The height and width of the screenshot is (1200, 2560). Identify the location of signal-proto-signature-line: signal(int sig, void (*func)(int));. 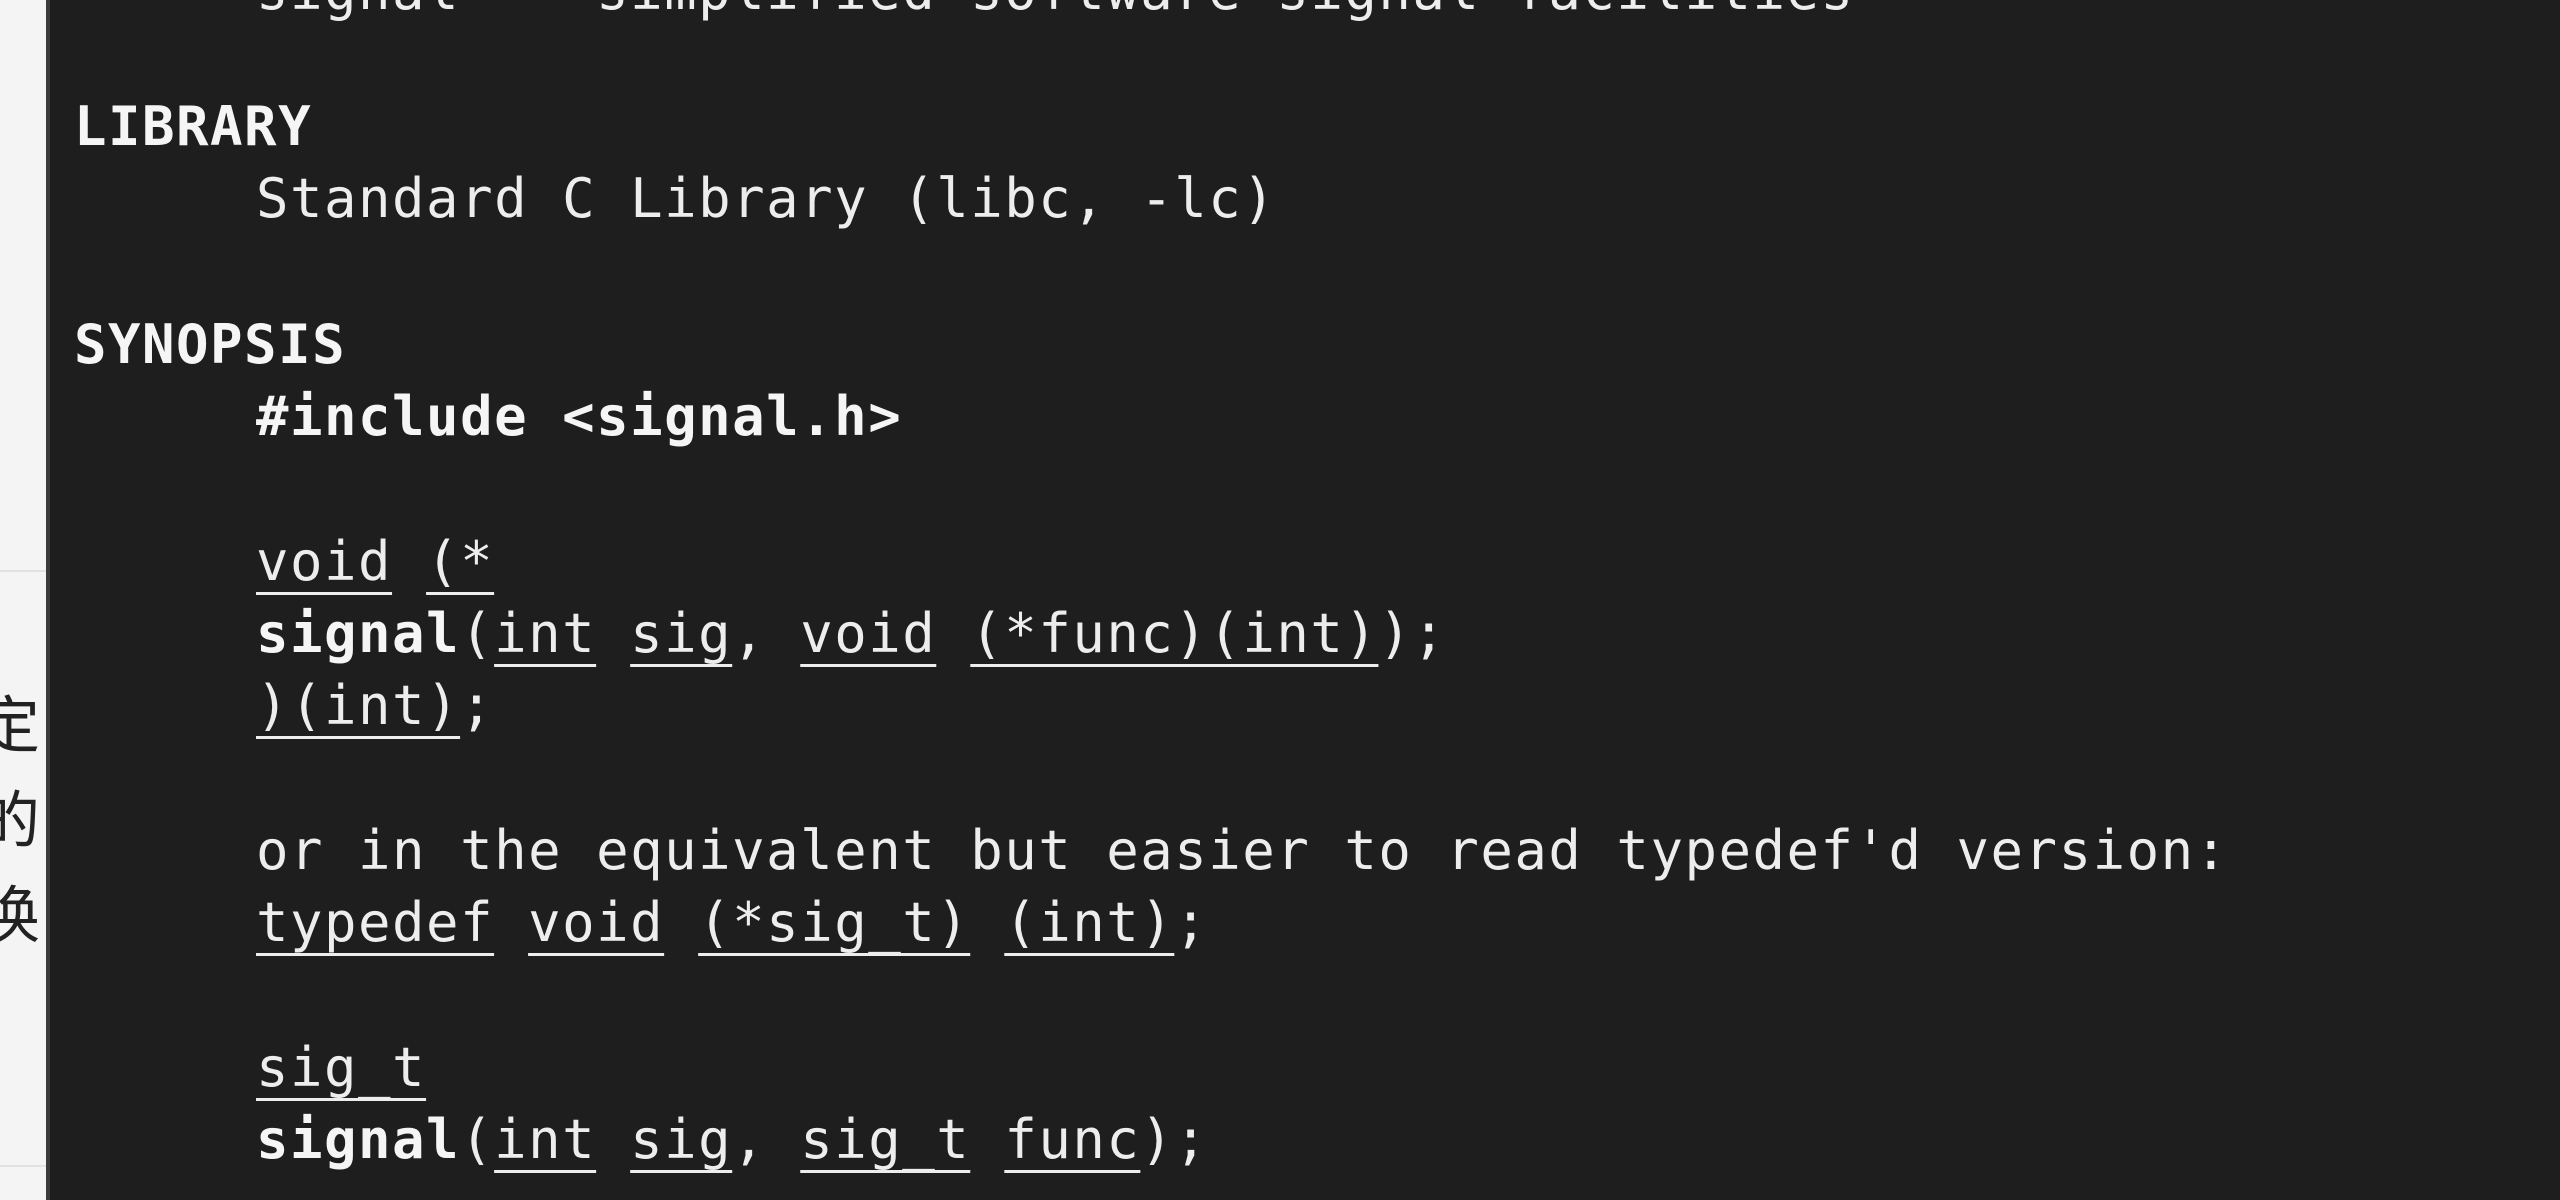
(851, 634).